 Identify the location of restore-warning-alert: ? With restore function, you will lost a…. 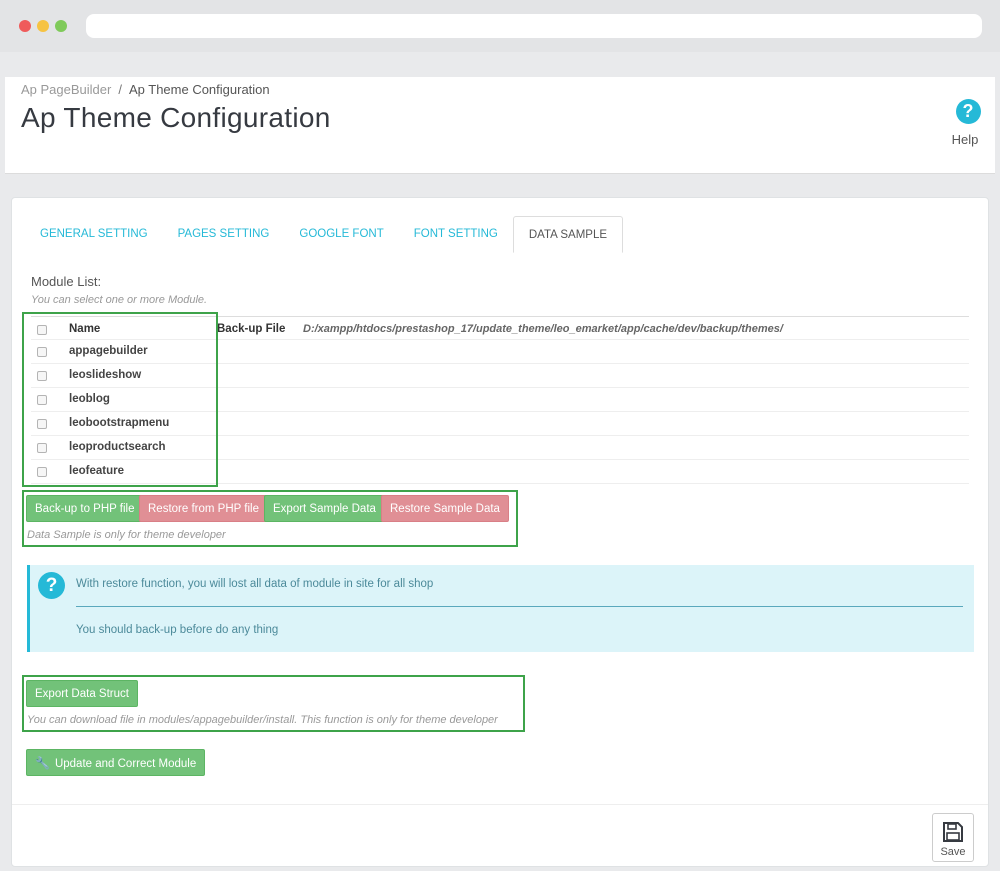
(500, 608).